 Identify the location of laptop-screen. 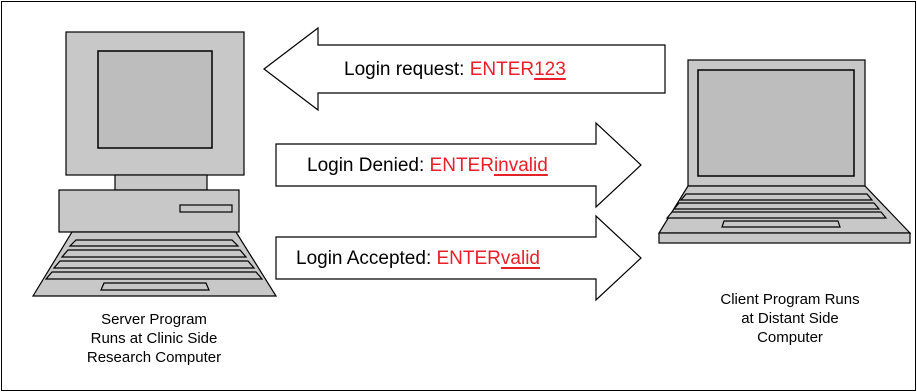
(776, 123).